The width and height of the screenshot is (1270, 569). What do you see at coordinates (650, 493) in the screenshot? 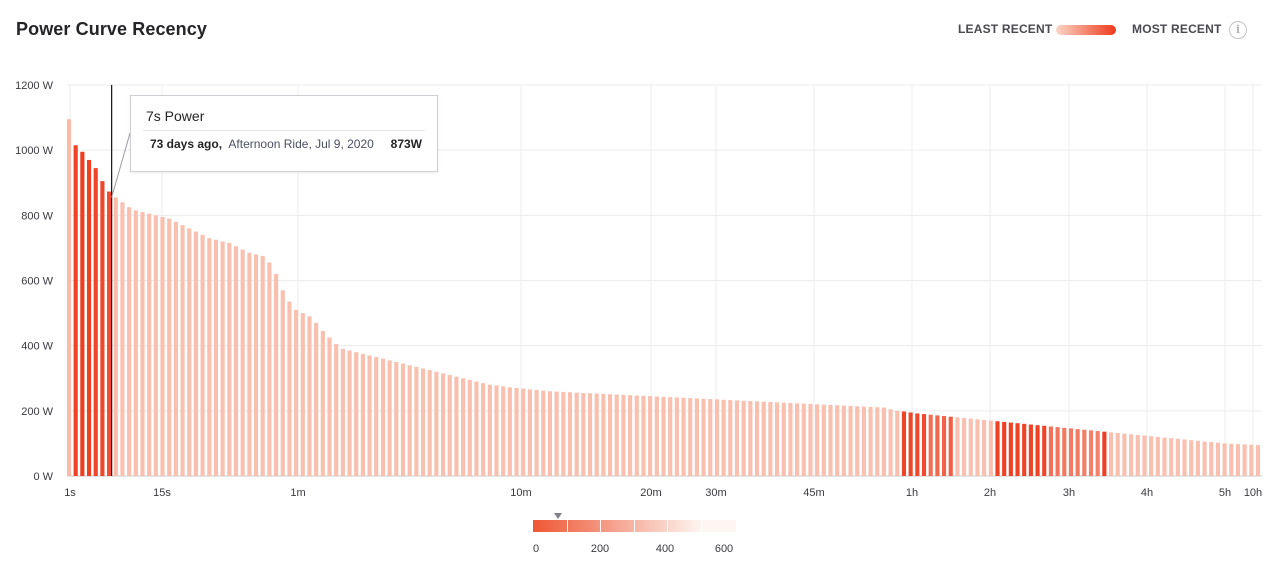
I see `x-tick-label: 20m` at bounding box center [650, 493].